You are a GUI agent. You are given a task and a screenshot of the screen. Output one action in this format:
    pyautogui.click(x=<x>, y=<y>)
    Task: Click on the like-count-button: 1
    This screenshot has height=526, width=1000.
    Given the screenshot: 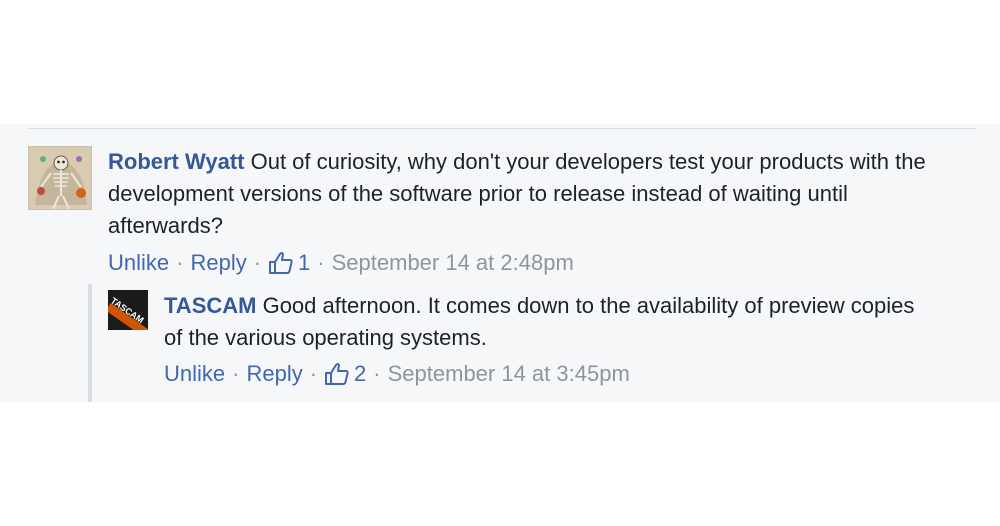 What is the action you would take?
    pyautogui.click(x=289, y=263)
    